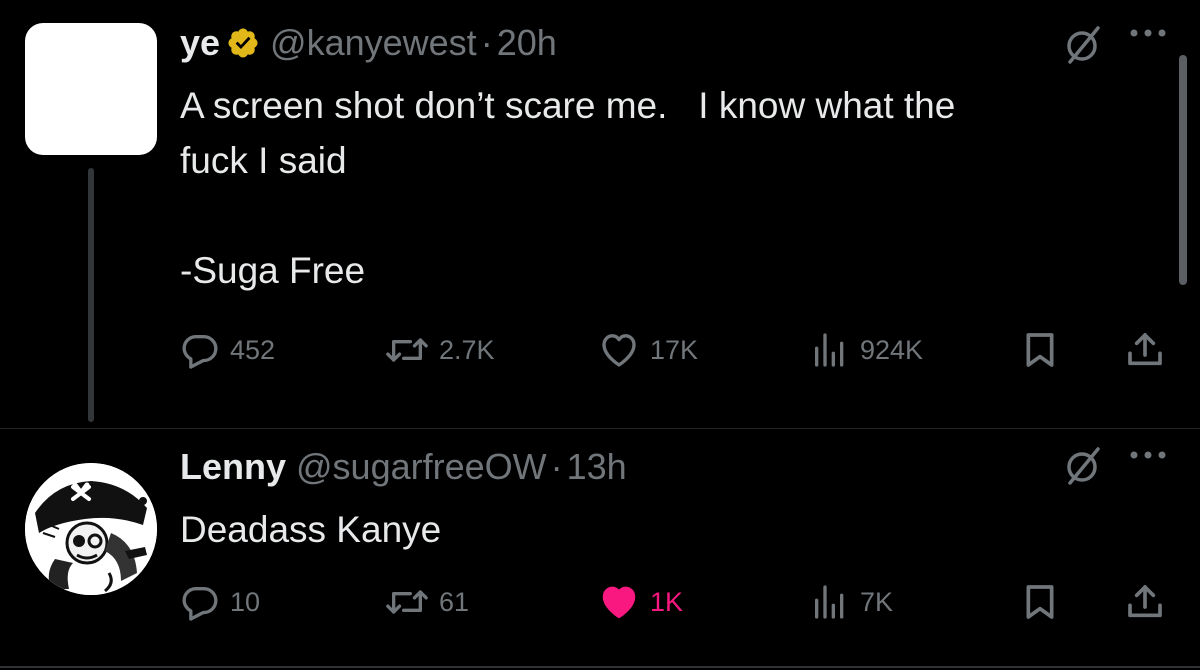 This screenshot has height=670, width=1200. I want to click on like-count: 17K, so click(674, 349).